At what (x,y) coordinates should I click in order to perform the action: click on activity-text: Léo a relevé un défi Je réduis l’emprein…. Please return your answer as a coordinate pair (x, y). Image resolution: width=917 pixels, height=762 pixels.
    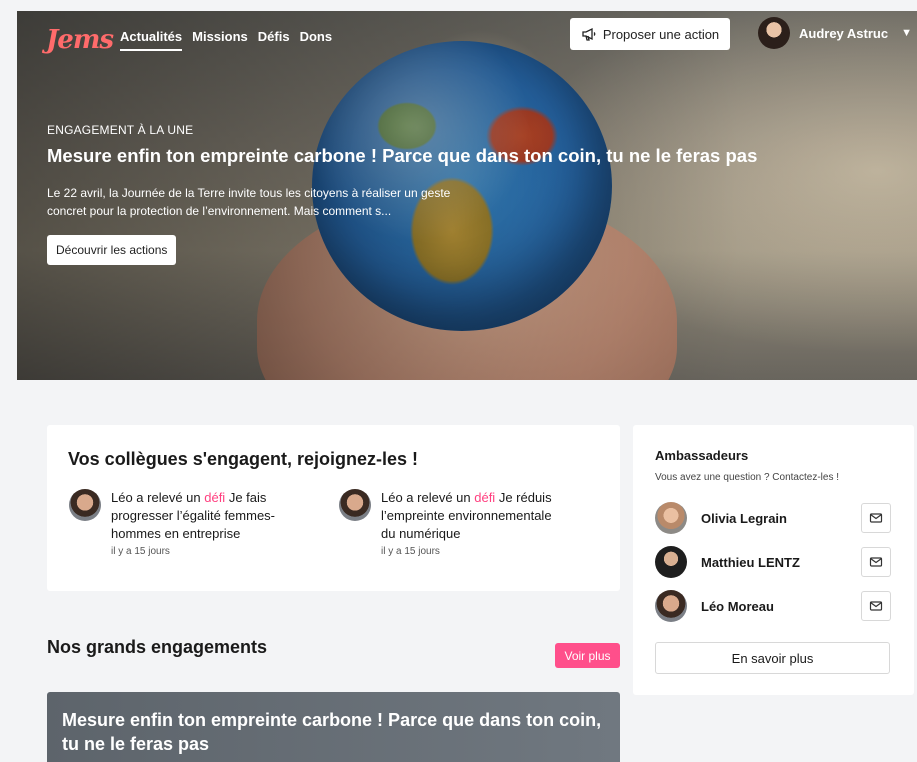
    Looking at the image, I should click on (466, 515).